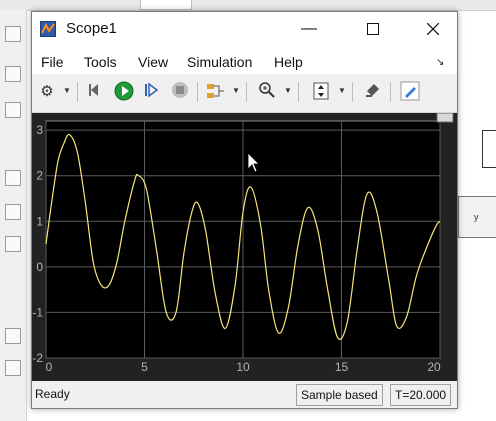  I want to click on step-back-icon, so click(95, 92).